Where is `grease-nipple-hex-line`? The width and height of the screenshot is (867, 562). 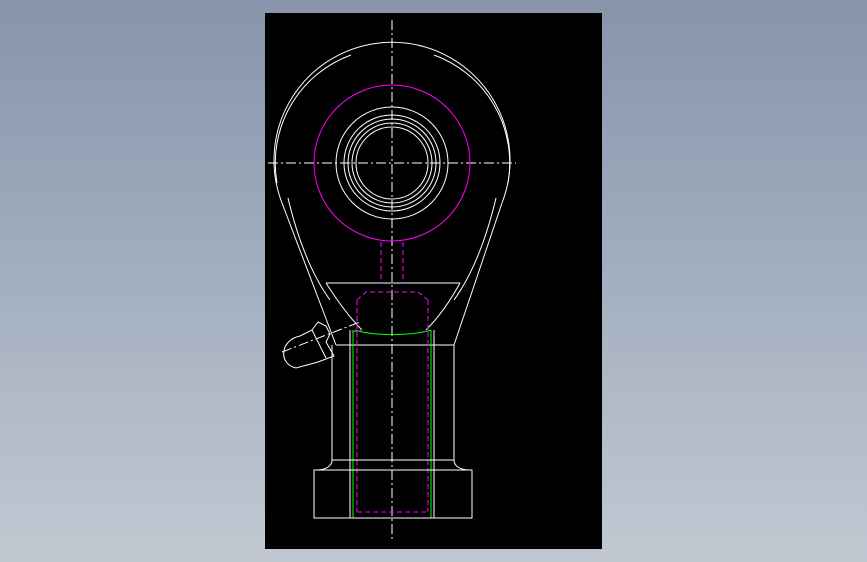
grease-nipple-hex-line is located at coordinates (319, 344).